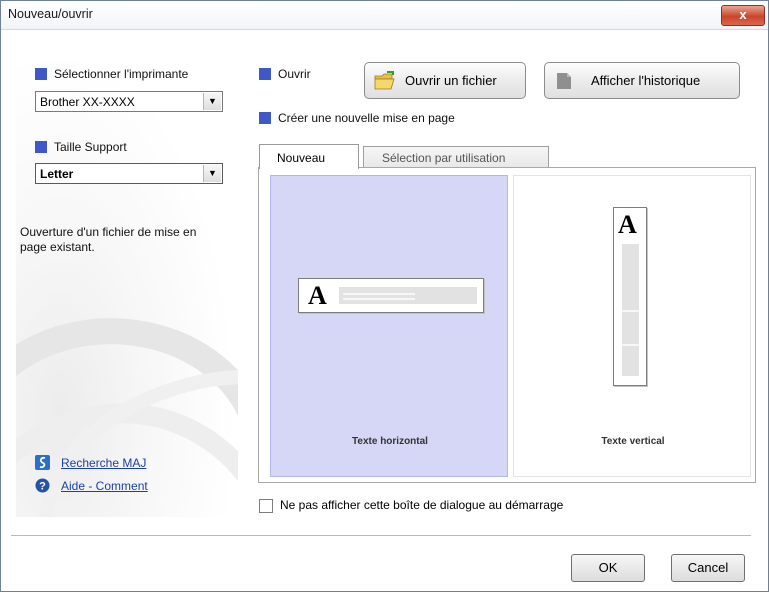  I want to click on cancel-button: Cancel, so click(708, 568).